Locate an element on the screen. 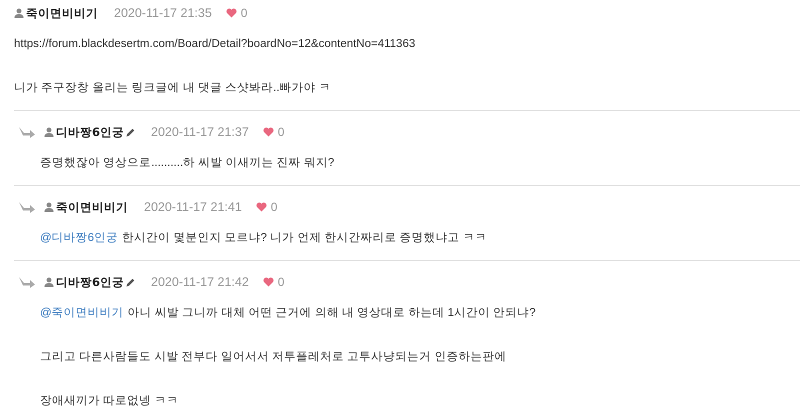 This screenshot has height=411, width=800. comment-text: 장애새끼가 따로없넹 ㅋㅋ is located at coordinates (110, 401).